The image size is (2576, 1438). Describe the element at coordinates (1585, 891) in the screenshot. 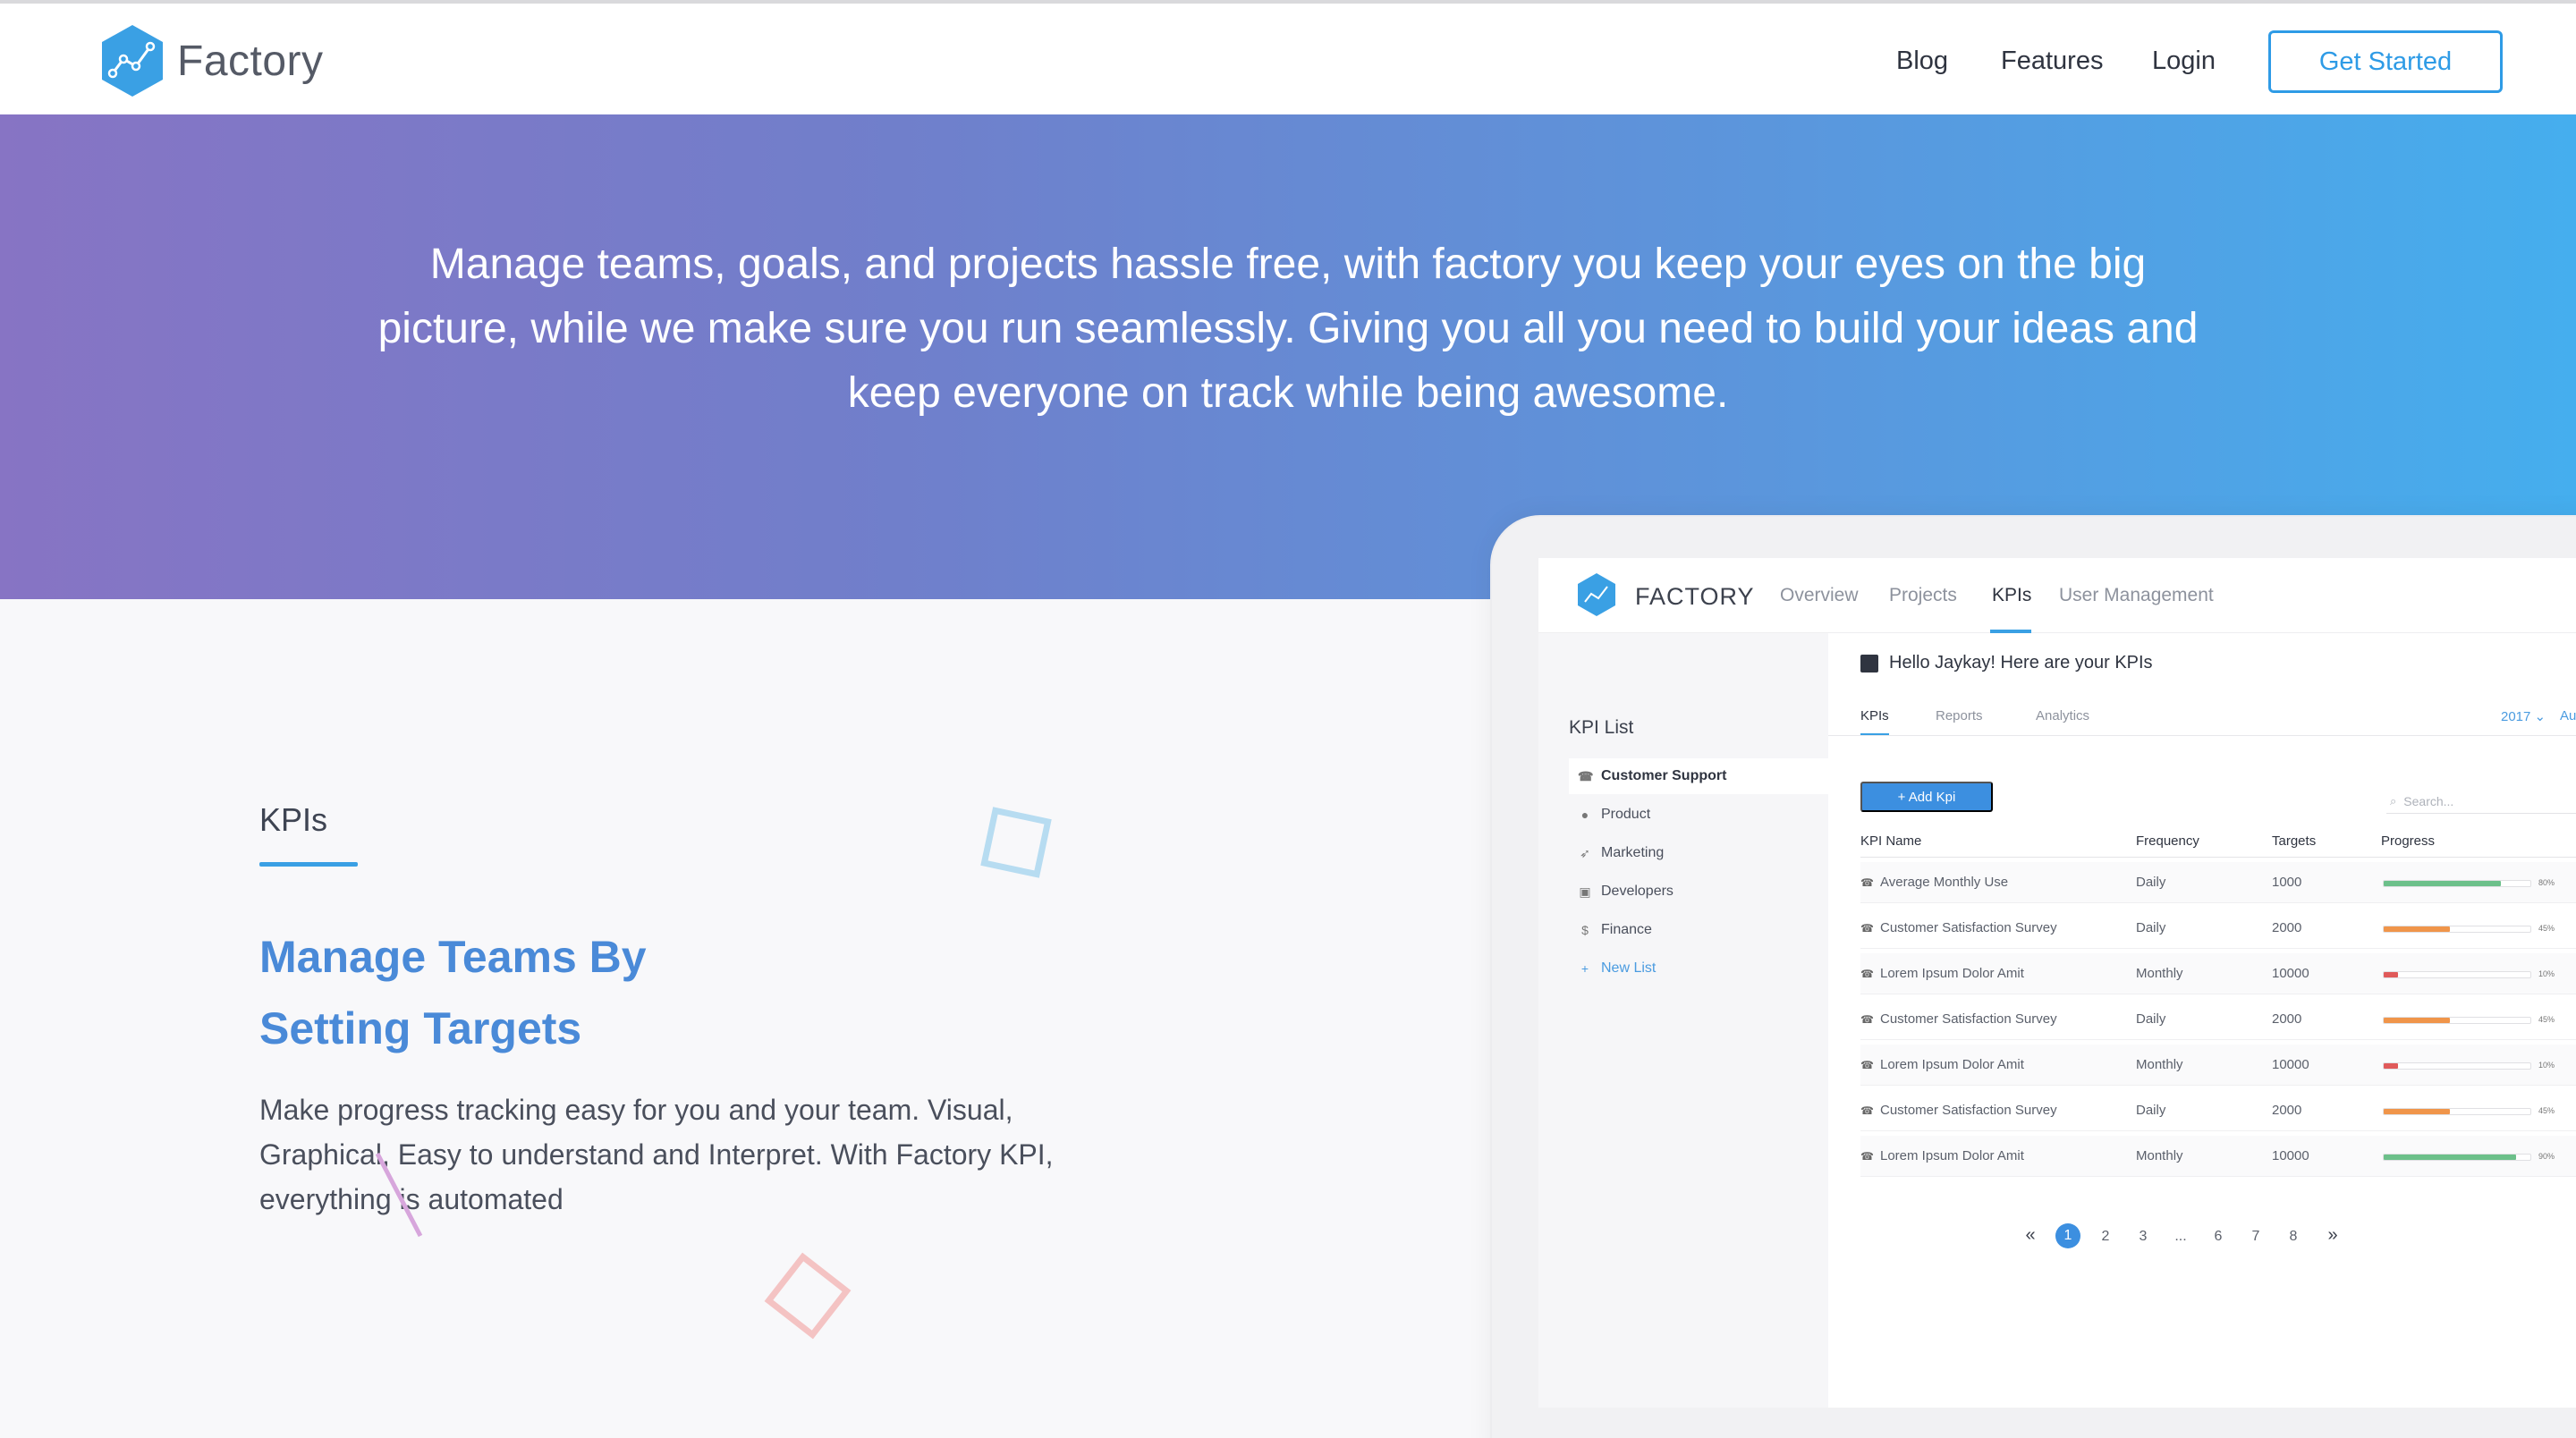

I see `code-icon: ▣` at that location.